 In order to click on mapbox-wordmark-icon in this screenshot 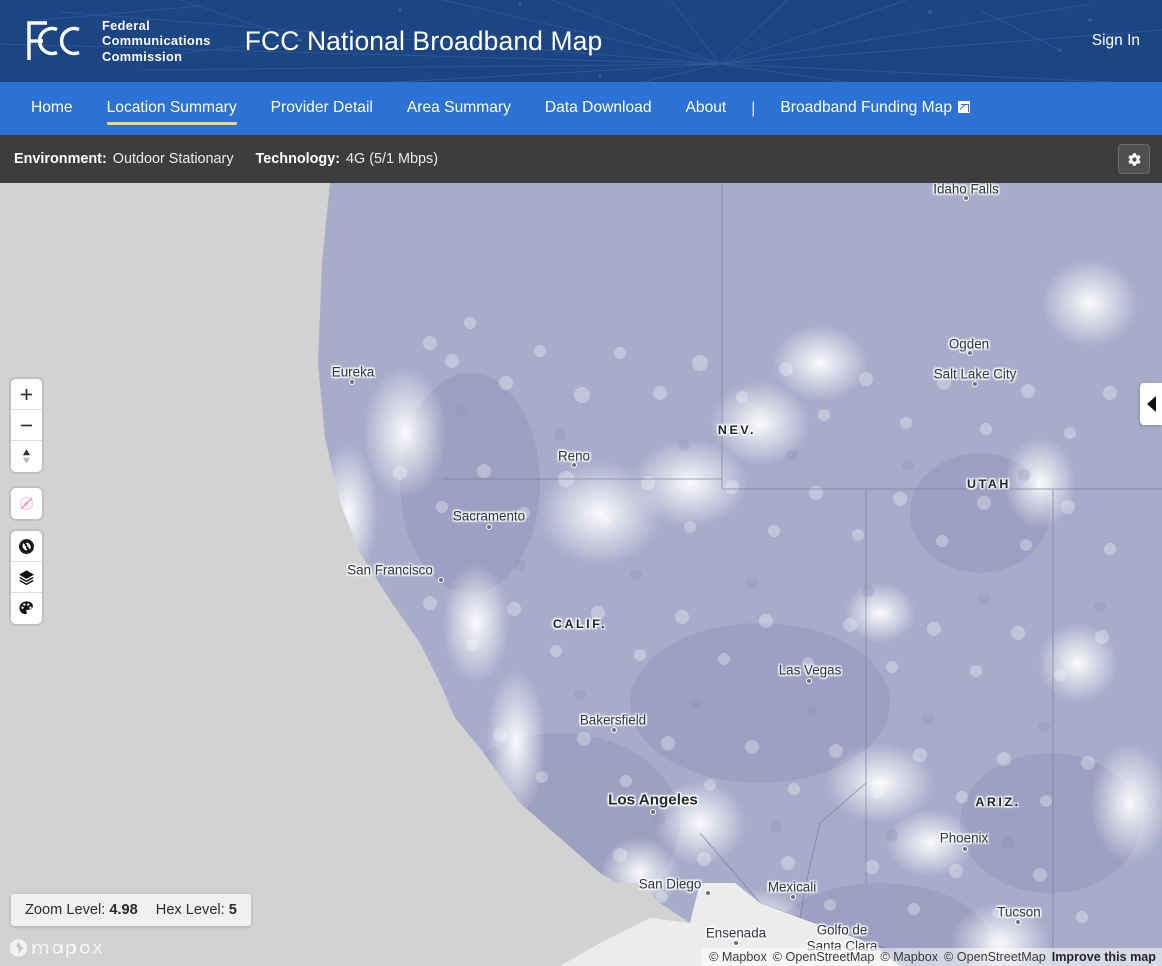, I will do `click(56, 948)`.